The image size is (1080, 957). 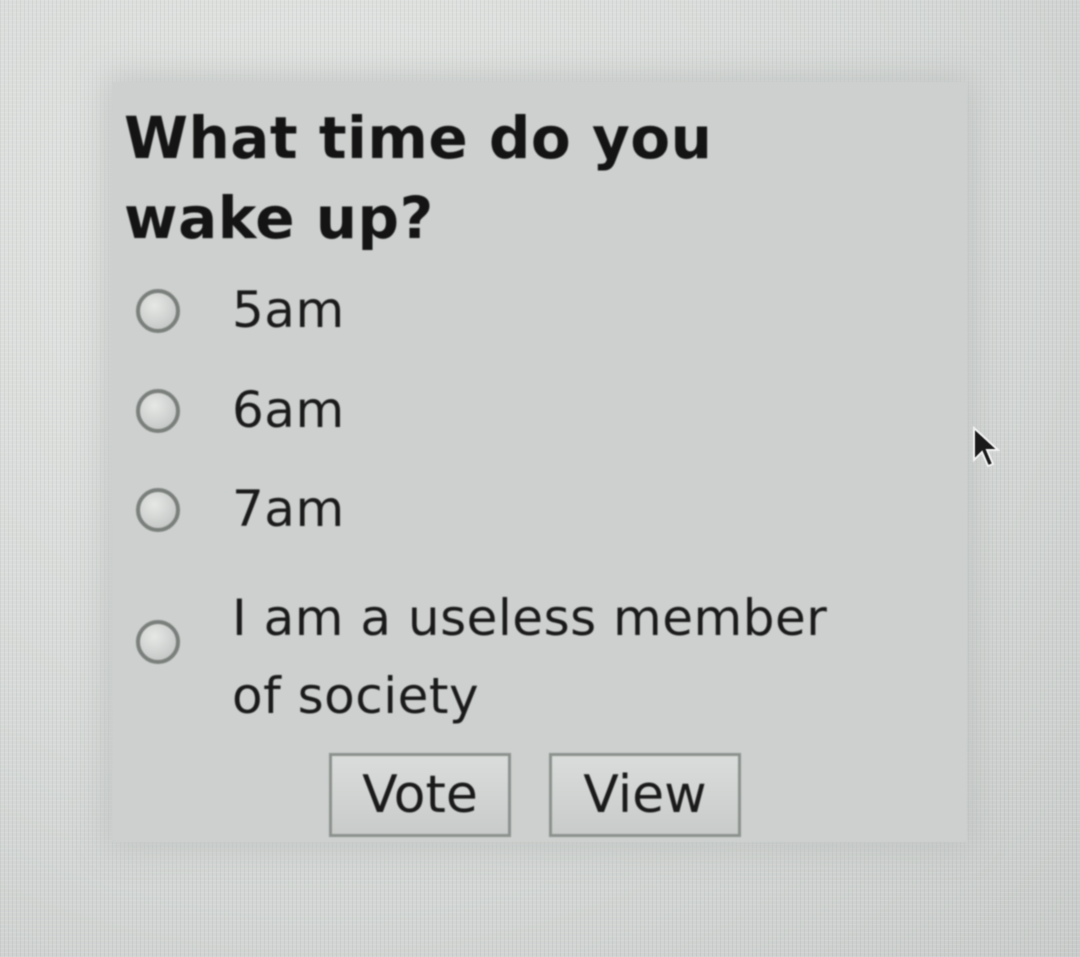 I want to click on mouse-pointer-icon, so click(x=987, y=447).